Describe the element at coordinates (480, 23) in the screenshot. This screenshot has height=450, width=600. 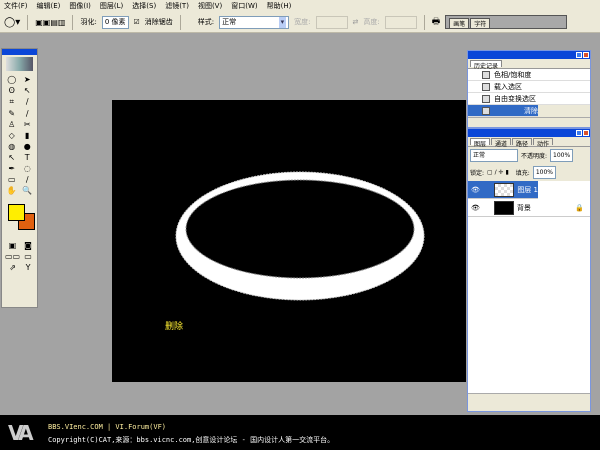
I see `well-tab-character: 字符` at that location.